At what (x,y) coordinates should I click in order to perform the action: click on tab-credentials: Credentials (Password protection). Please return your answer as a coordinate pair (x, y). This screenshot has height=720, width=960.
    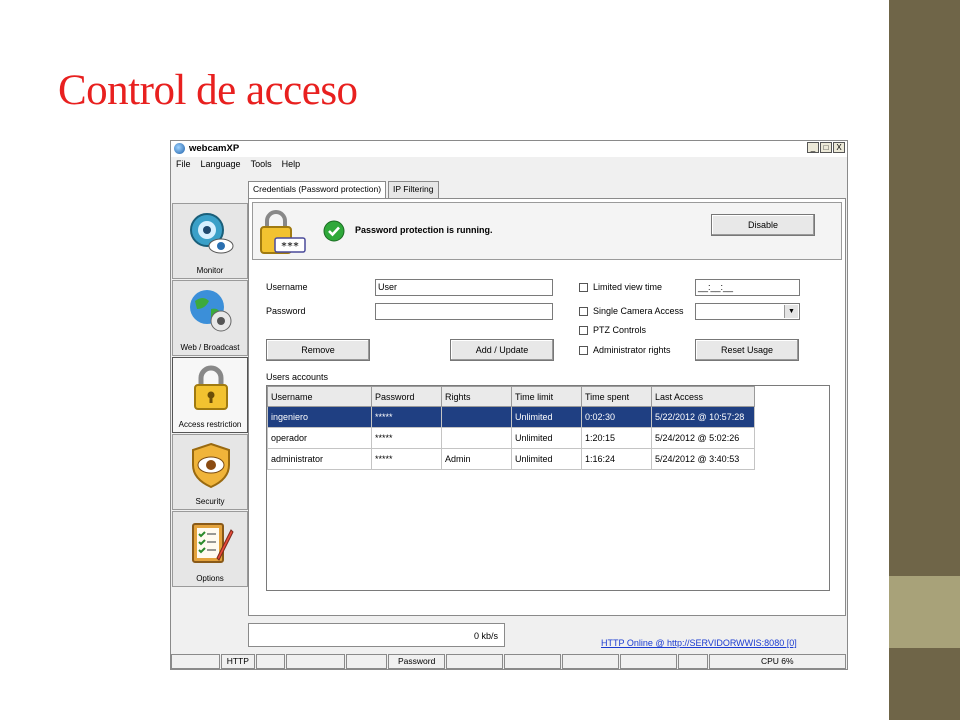
    Looking at the image, I should click on (317, 189).